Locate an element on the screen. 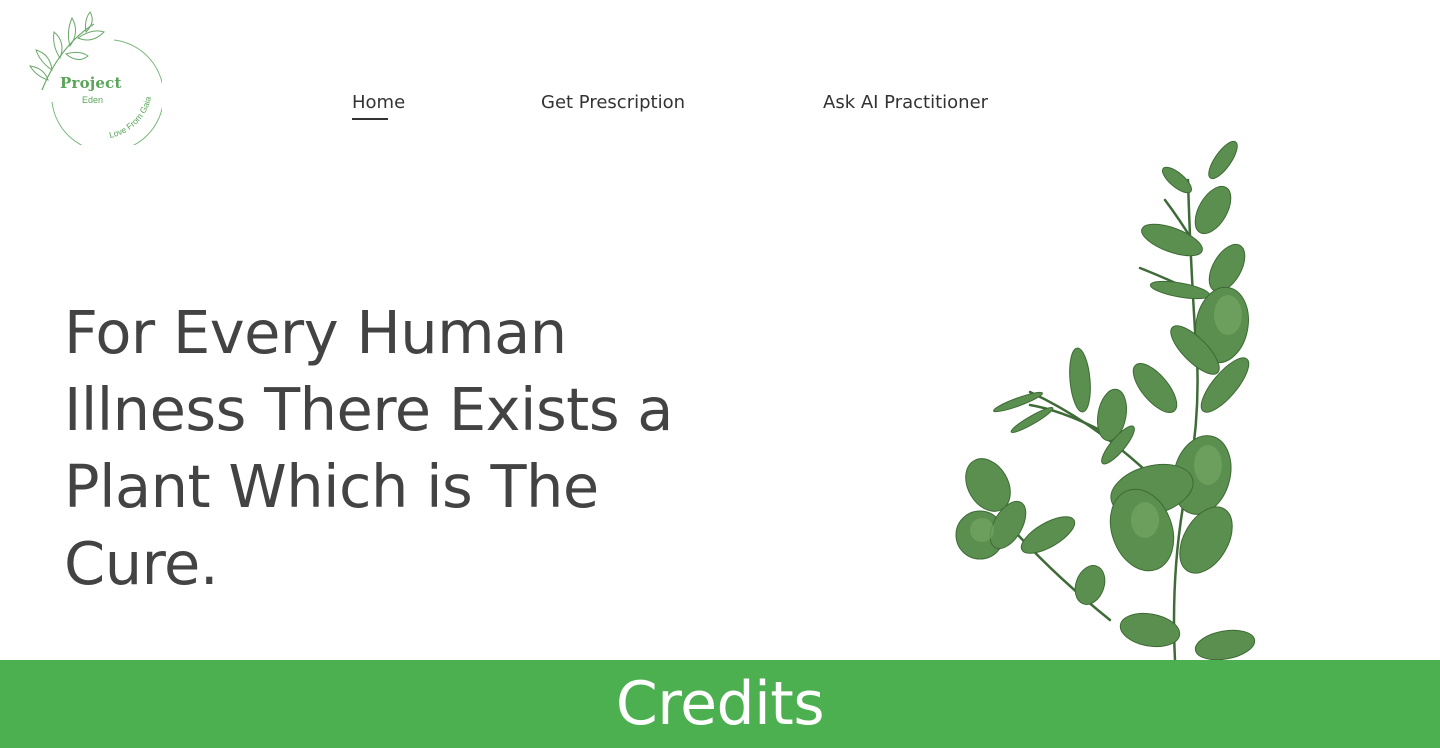 Image resolution: width=1440 pixels, height=748 pixels. hero-line-1: For Every Human is located at coordinates (315, 332).